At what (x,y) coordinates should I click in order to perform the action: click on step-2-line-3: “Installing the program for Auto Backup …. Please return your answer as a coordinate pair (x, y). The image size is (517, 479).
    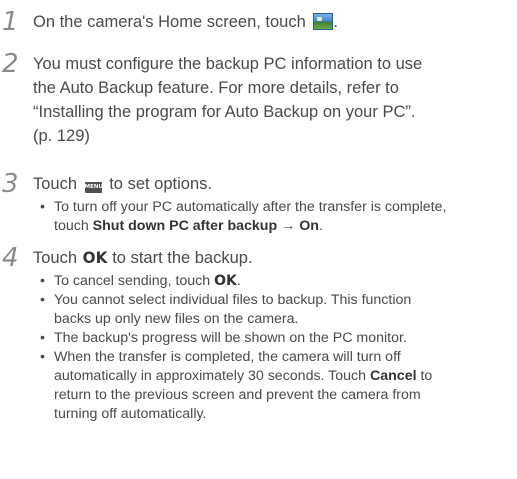
    Looking at the image, I should click on (224, 112).